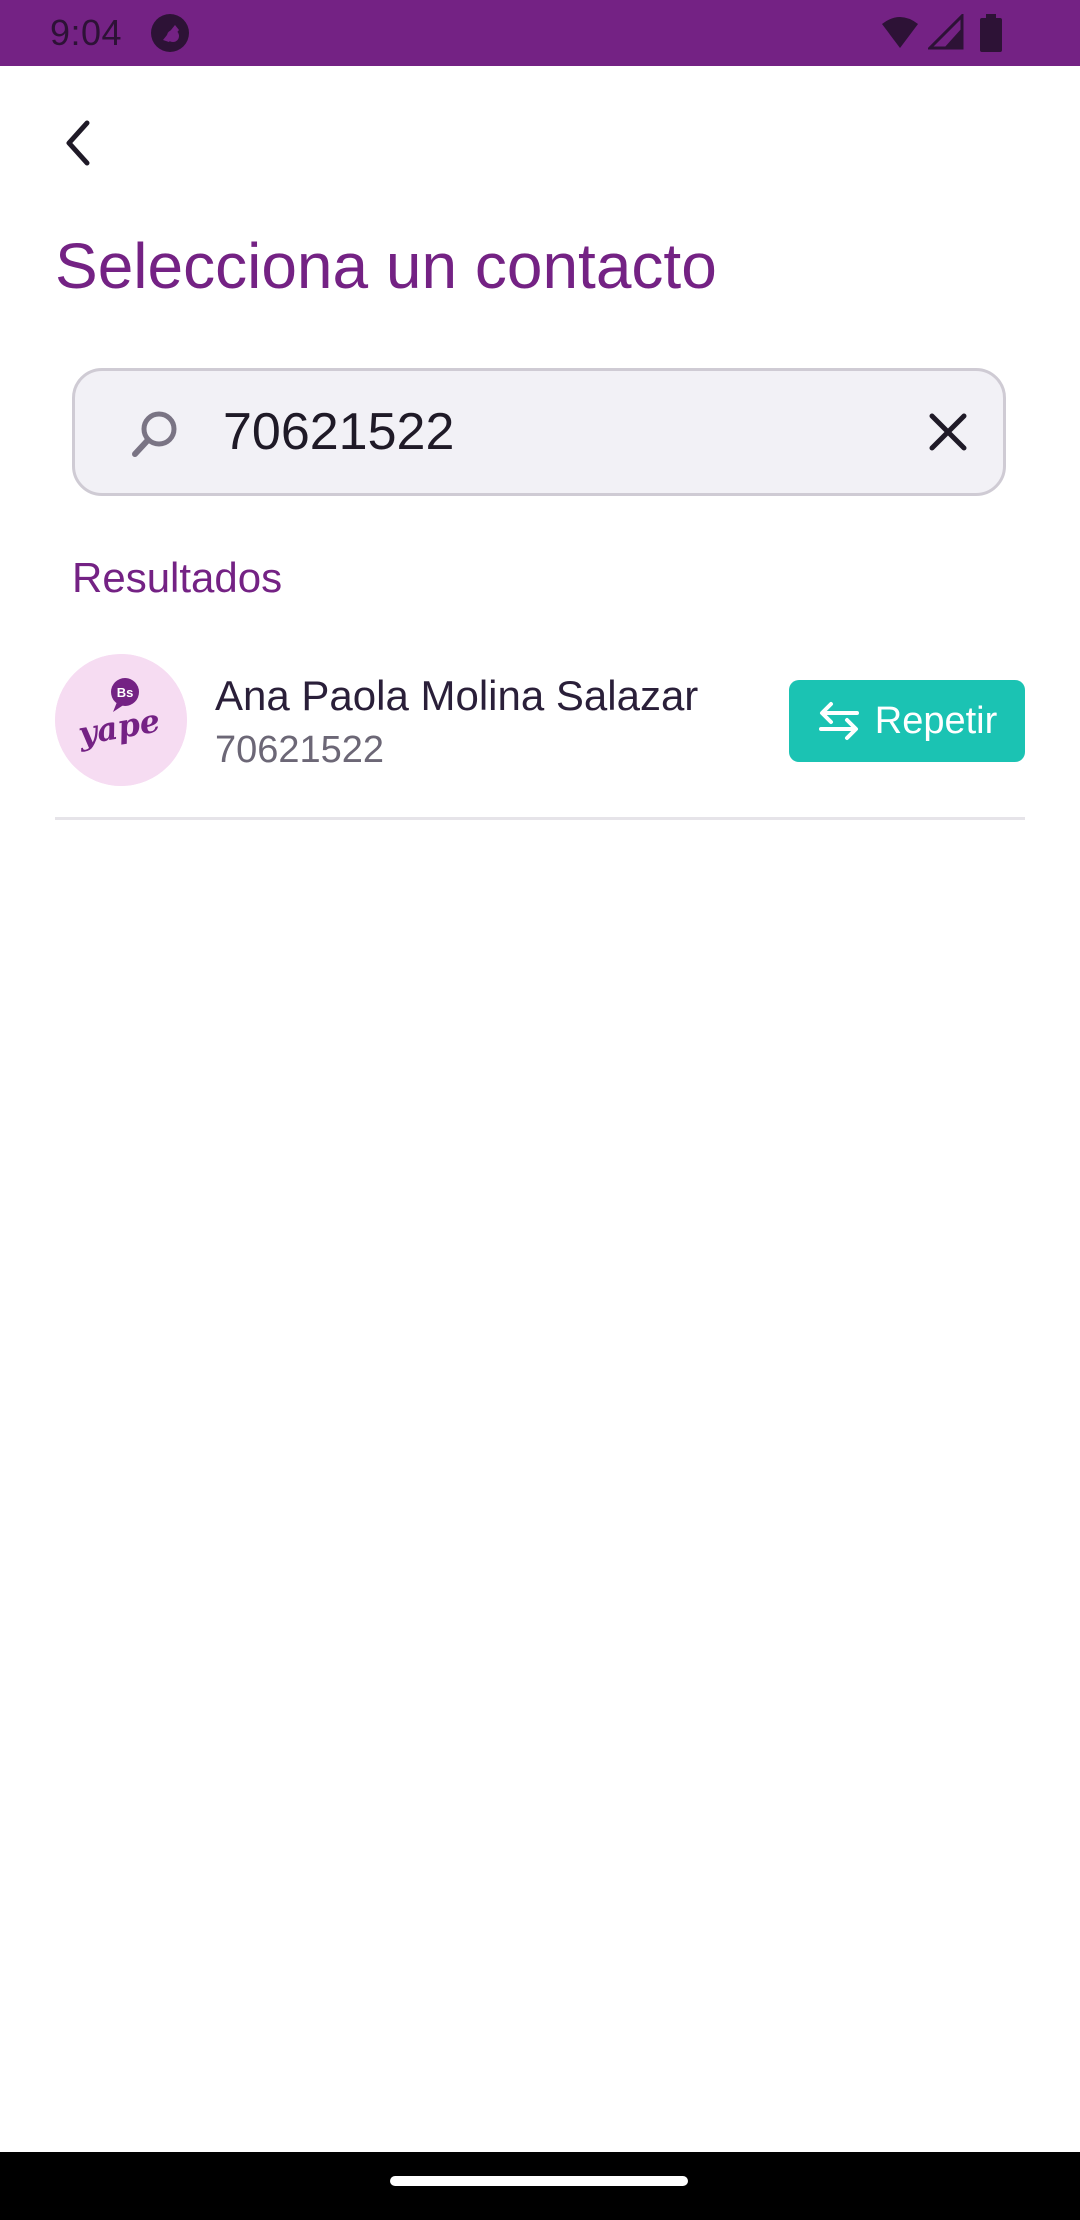 The image size is (1080, 2220). I want to click on app-notification-icon, so click(170, 33).